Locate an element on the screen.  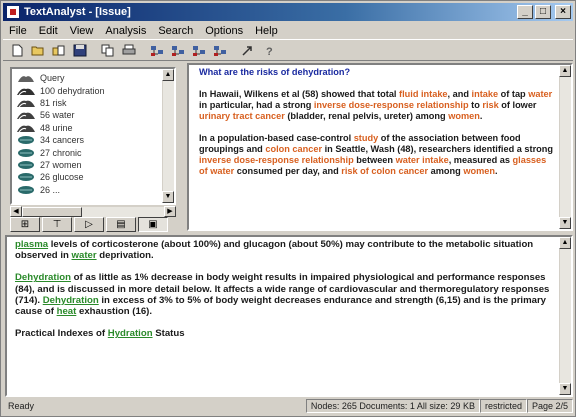
view-tabs: ⊞ ⊤ ▷ ▤ ▣ is located at coordinates (89, 225).